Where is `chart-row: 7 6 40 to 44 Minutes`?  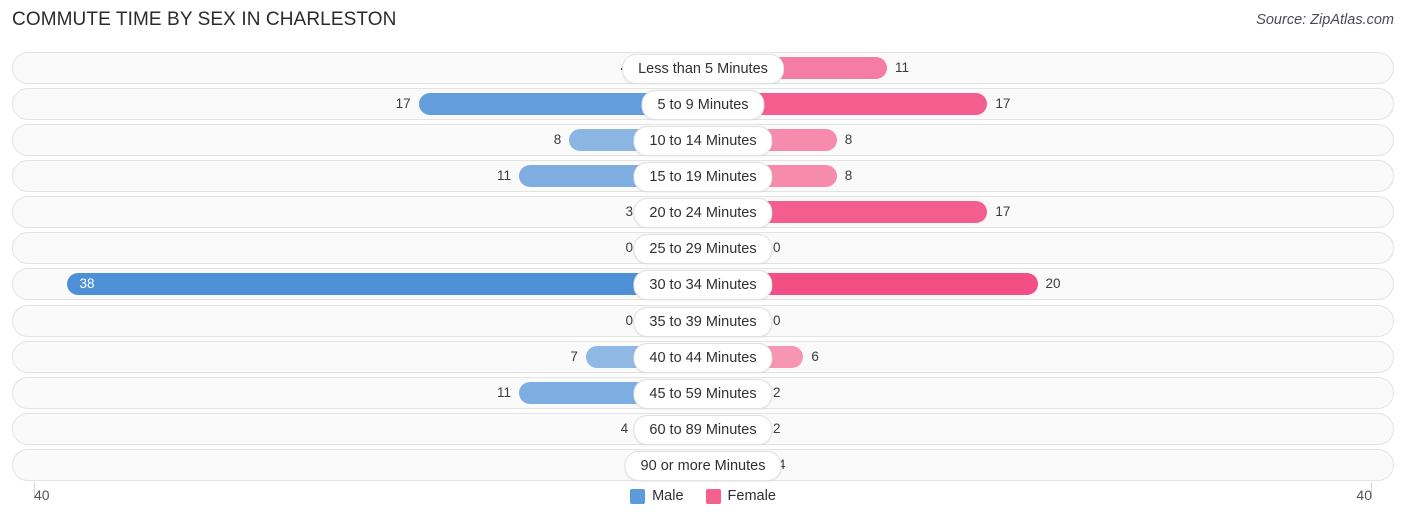
chart-row: 7 6 40 to 44 Minutes is located at coordinates (703, 357).